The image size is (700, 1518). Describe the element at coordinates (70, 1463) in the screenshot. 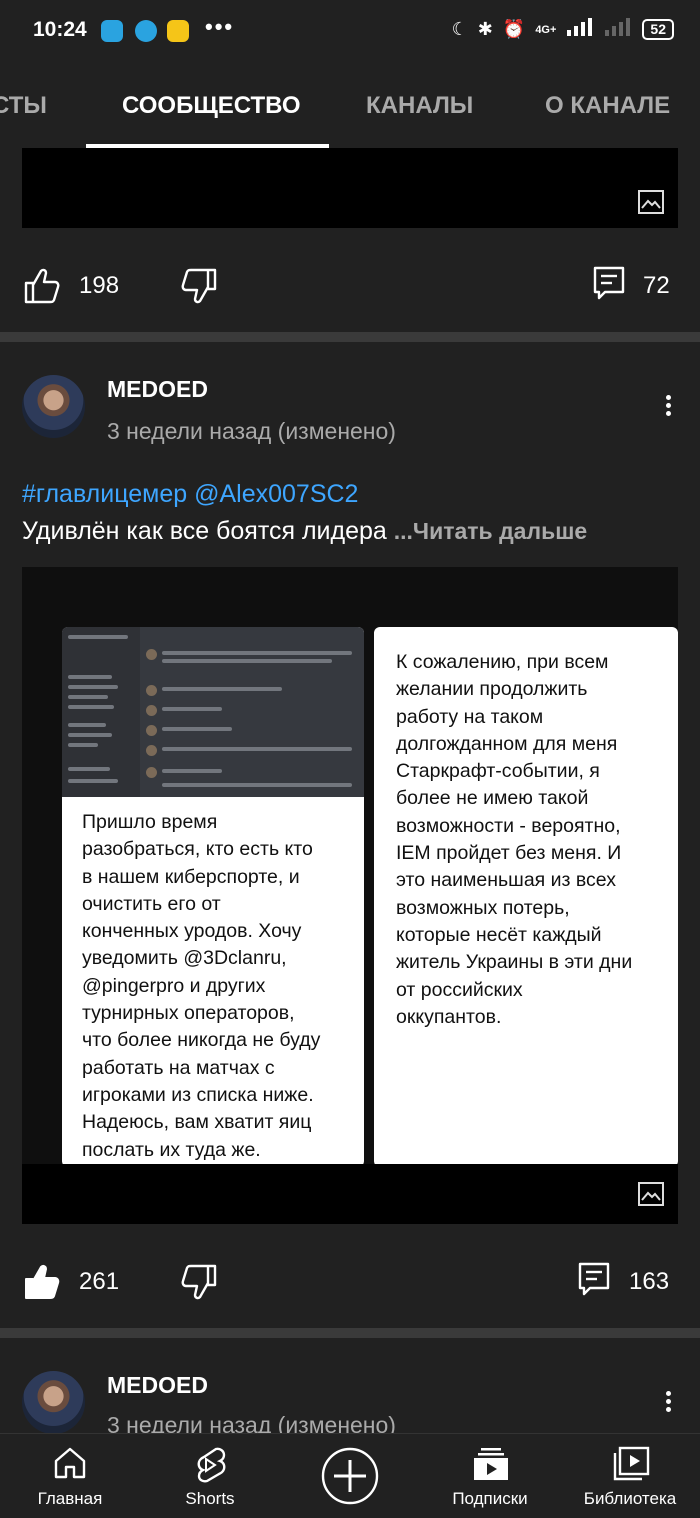

I see `home-icon` at that location.